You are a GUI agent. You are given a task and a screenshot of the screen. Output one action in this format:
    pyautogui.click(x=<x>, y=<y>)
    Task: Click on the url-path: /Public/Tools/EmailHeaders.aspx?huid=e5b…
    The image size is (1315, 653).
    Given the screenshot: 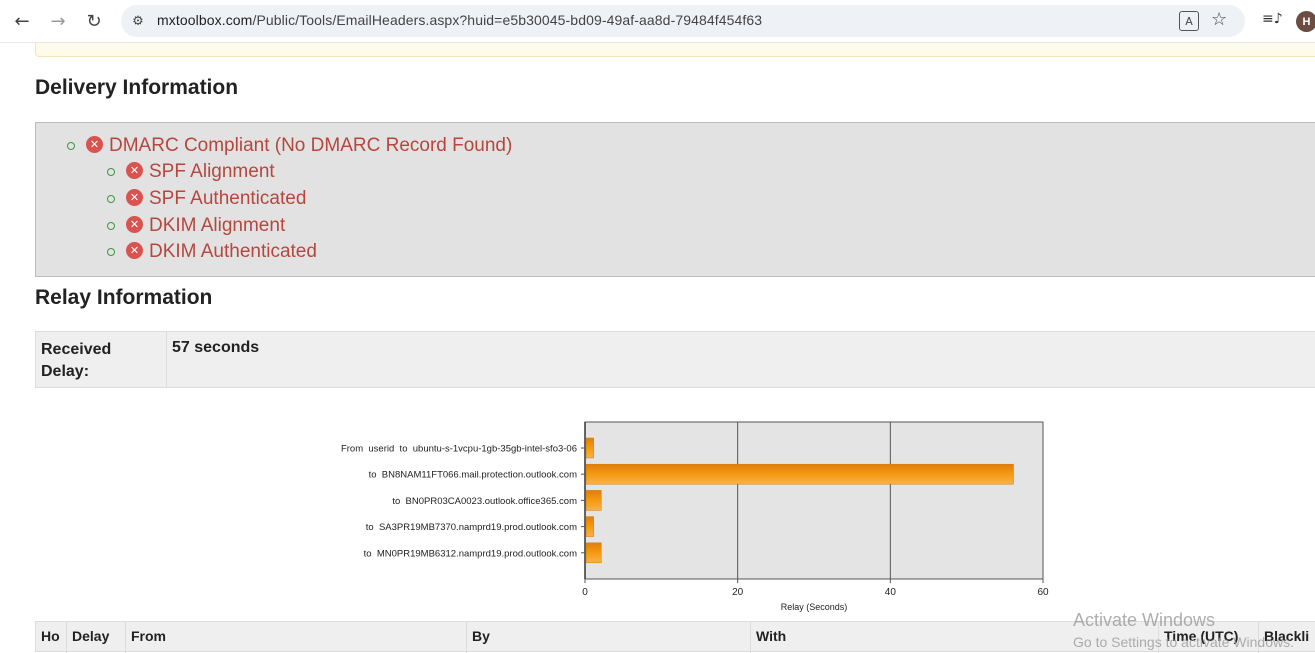 What is the action you would take?
    pyautogui.click(x=507, y=20)
    